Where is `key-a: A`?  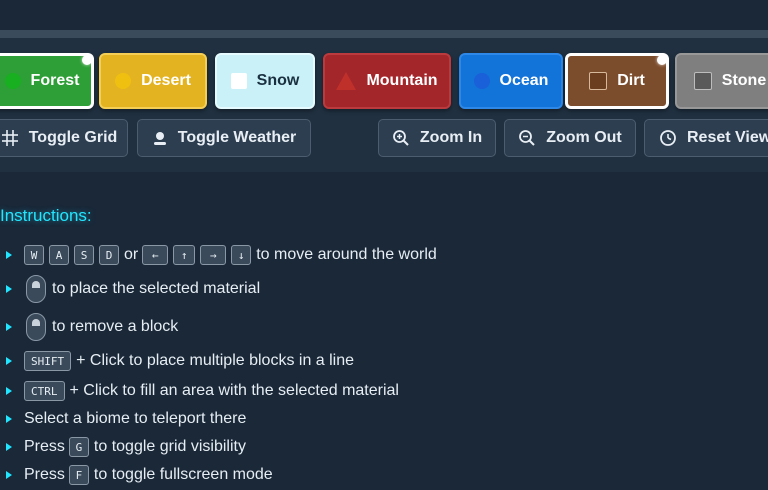 key-a: A is located at coordinates (59, 255).